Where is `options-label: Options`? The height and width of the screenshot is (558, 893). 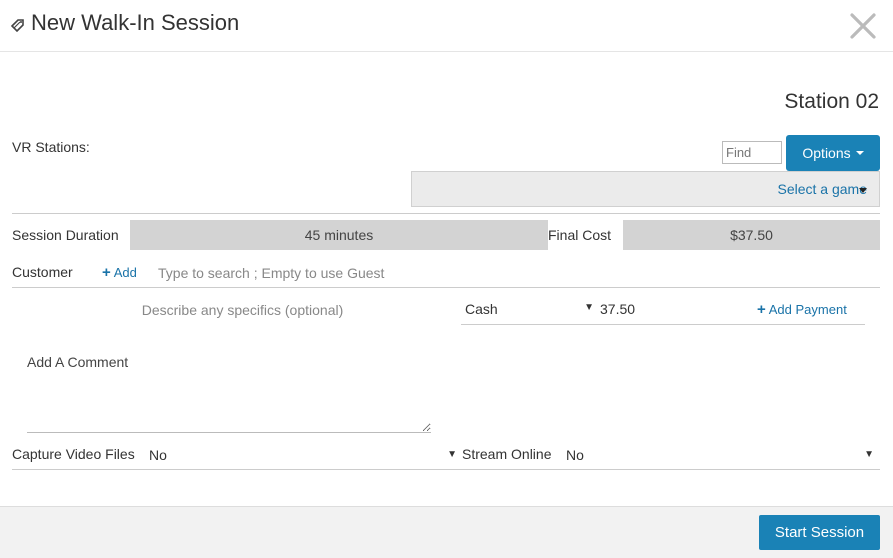 options-label: Options is located at coordinates (826, 153).